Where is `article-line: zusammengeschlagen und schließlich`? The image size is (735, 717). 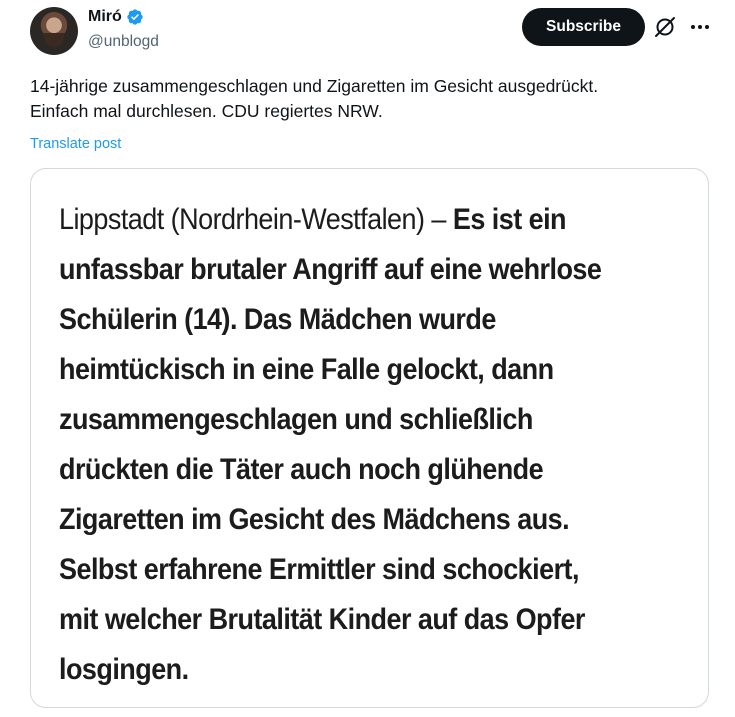 article-line: zusammengeschlagen und schließlich is located at coordinates (296, 419).